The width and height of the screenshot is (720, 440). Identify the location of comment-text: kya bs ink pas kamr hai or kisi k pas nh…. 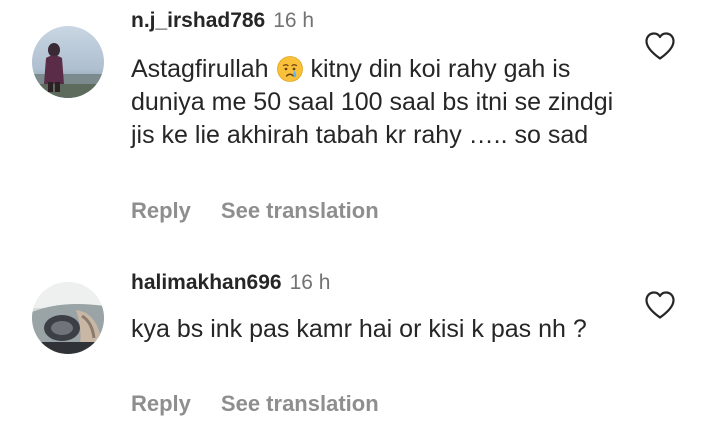
(359, 329).